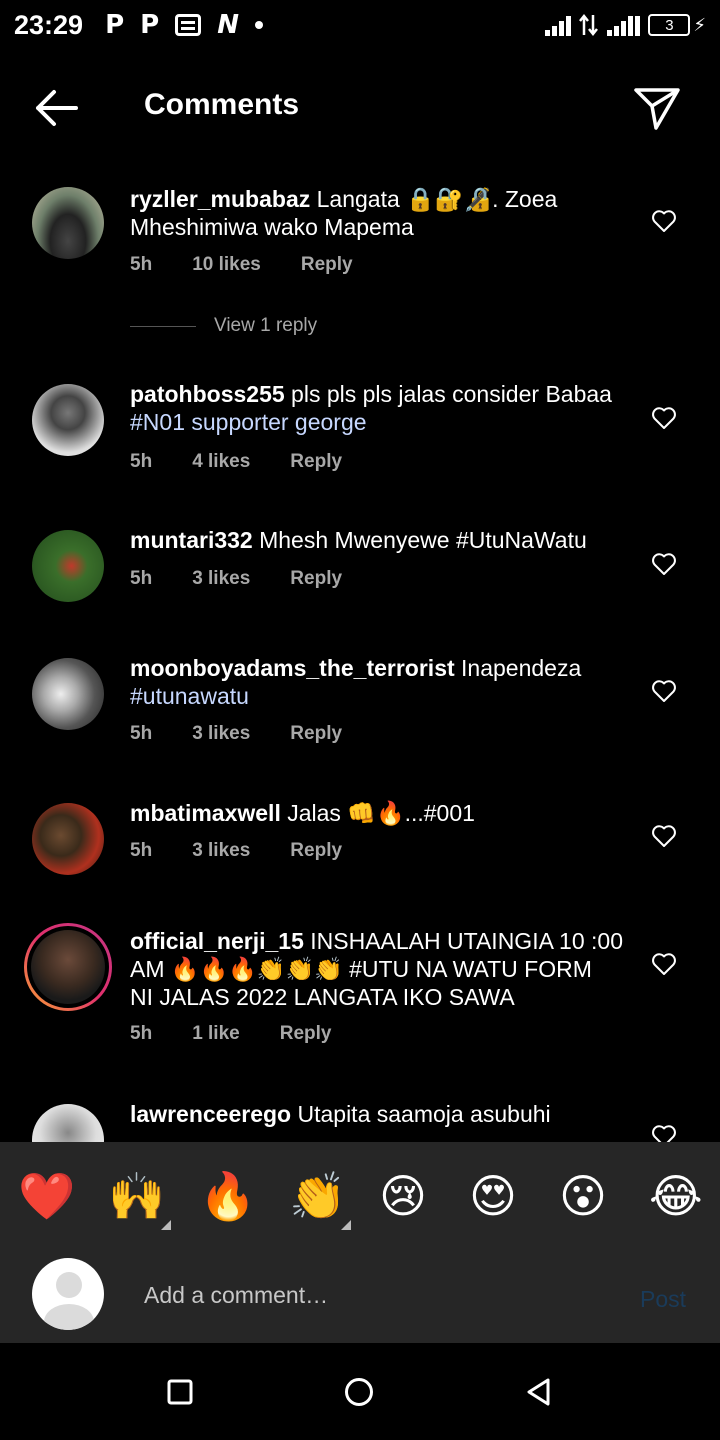 The height and width of the screenshot is (1440, 720). Describe the element at coordinates (624, 25) in the screenshot. I see `signal-strength-2-icon` at that location.